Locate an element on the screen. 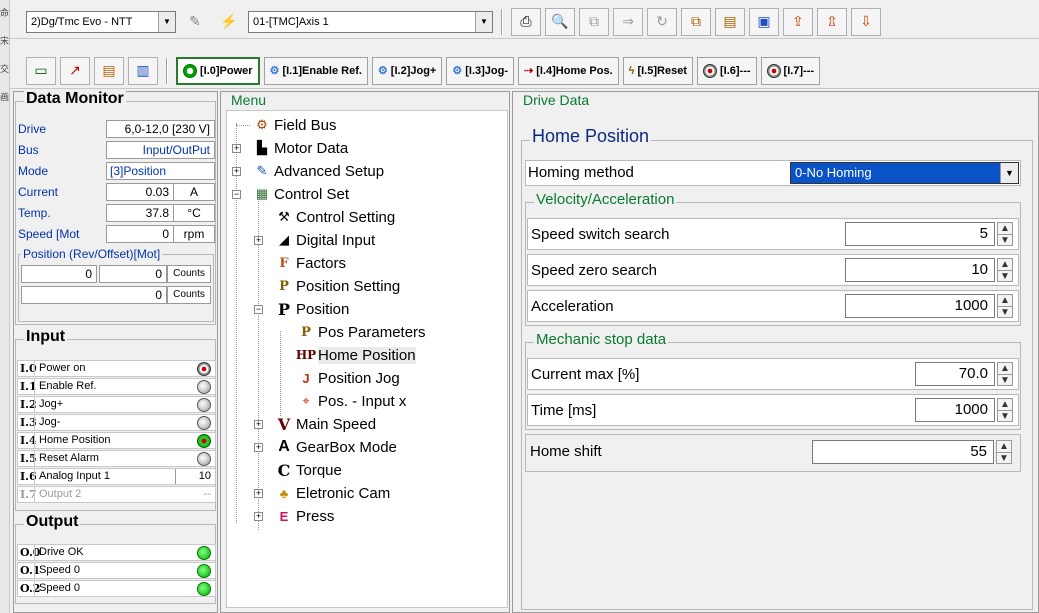 Image resolution: width=1039 pixels, height=613 pixels. speed-zero-input: 10 is located at coordinates (920, 270).